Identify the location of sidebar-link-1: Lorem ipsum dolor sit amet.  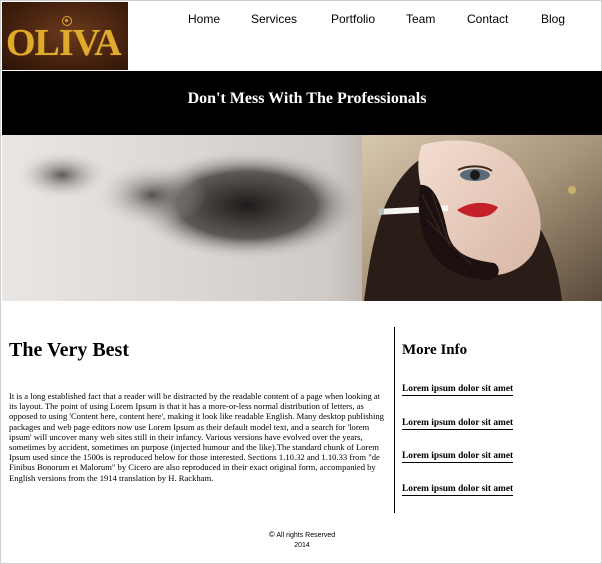
(458, 390).